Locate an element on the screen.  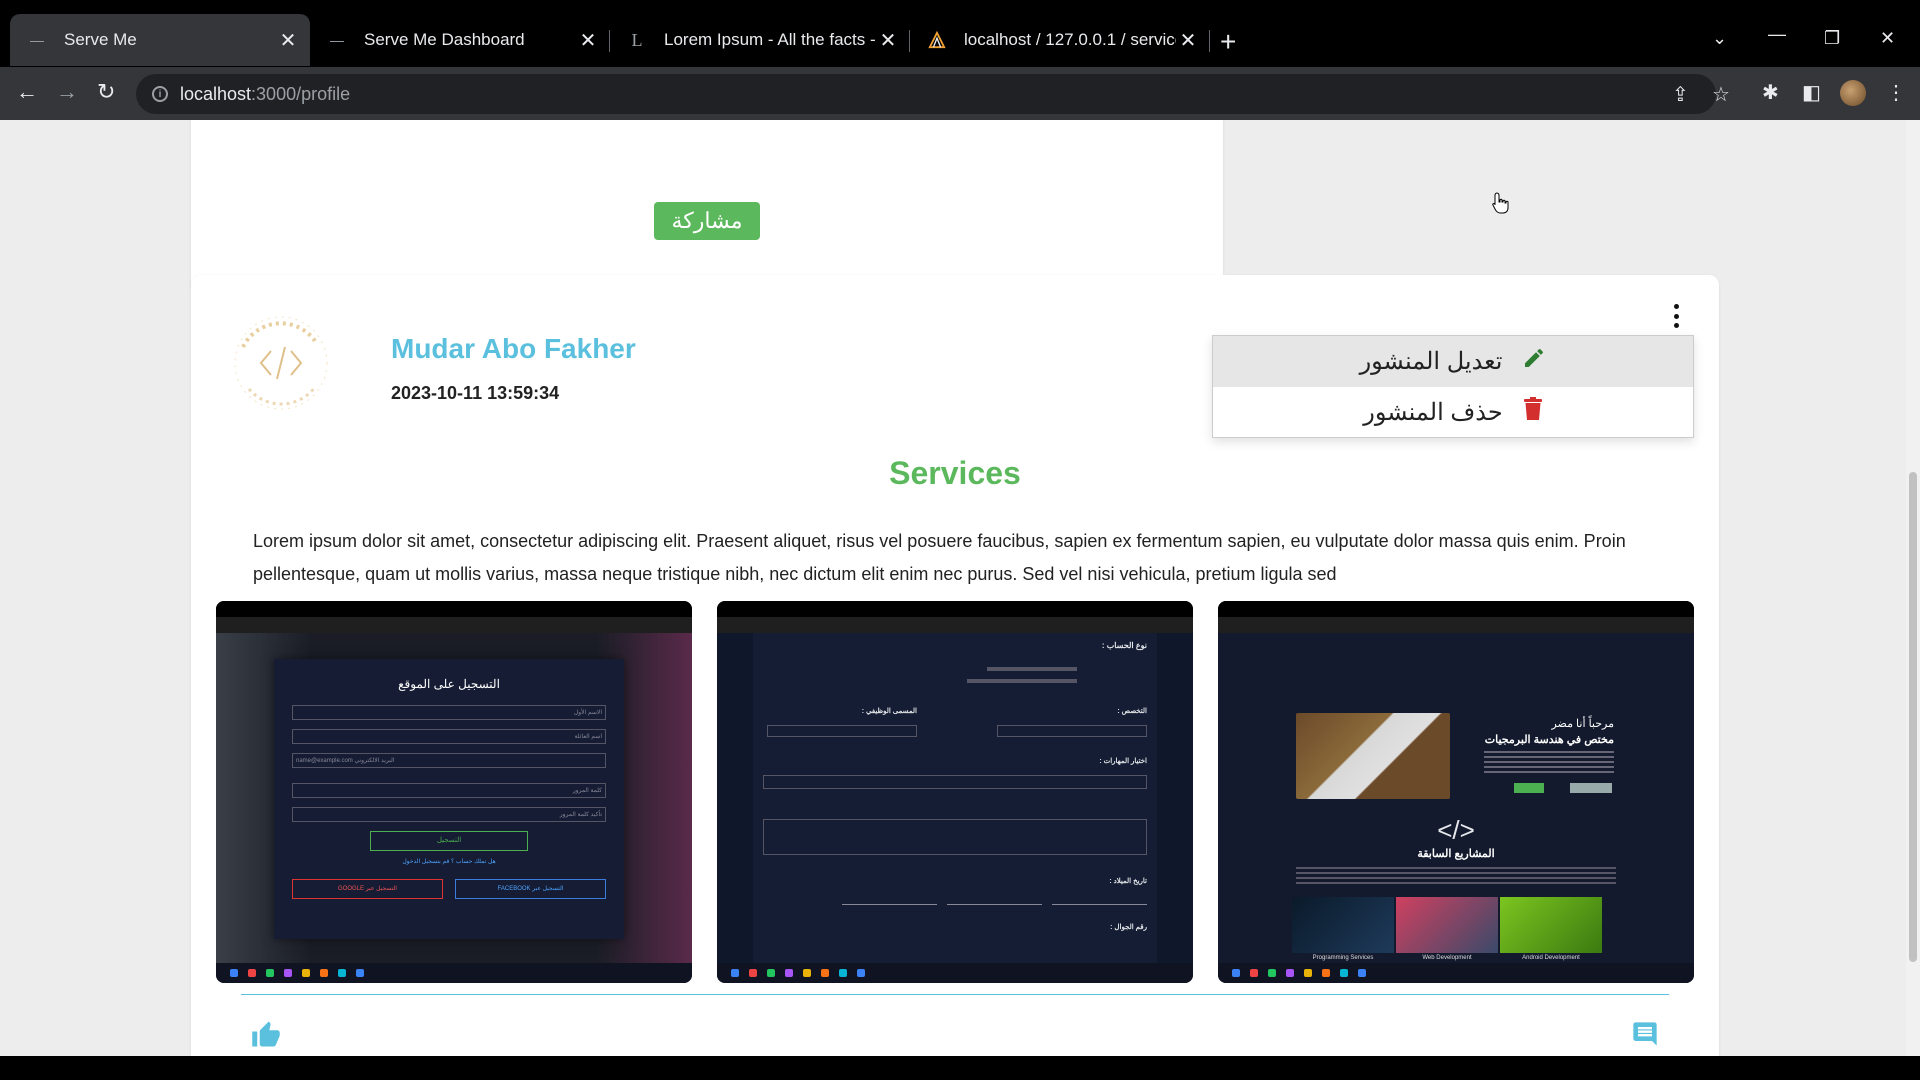
shot-field: تأكيد كلمة المرور is located at coordinates (449, 814).